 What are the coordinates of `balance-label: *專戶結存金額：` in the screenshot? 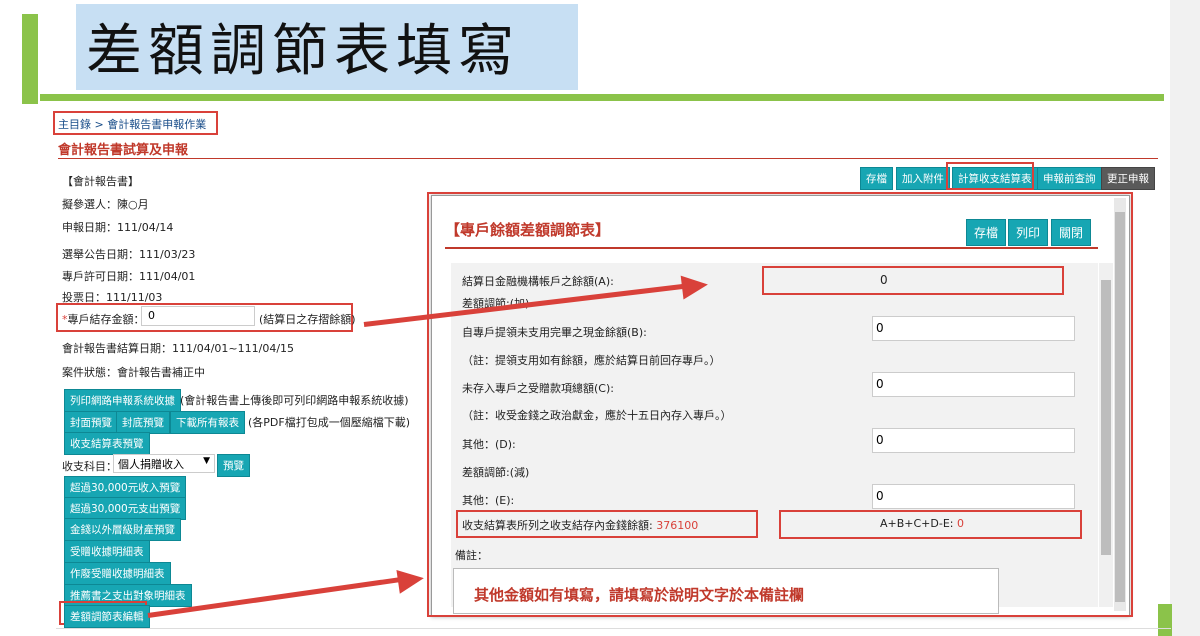 It's located at (103, 319).